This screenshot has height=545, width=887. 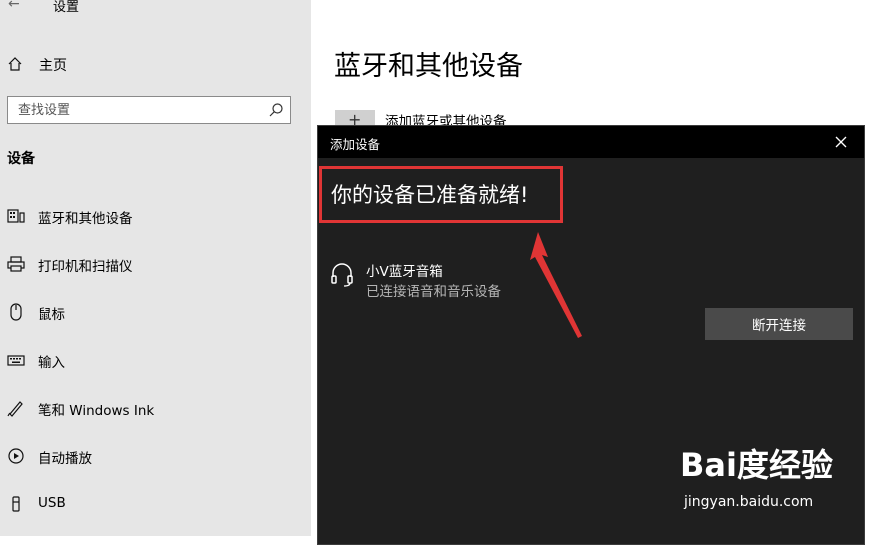 I want to click on printer-icon, so click(x=16, y=264).